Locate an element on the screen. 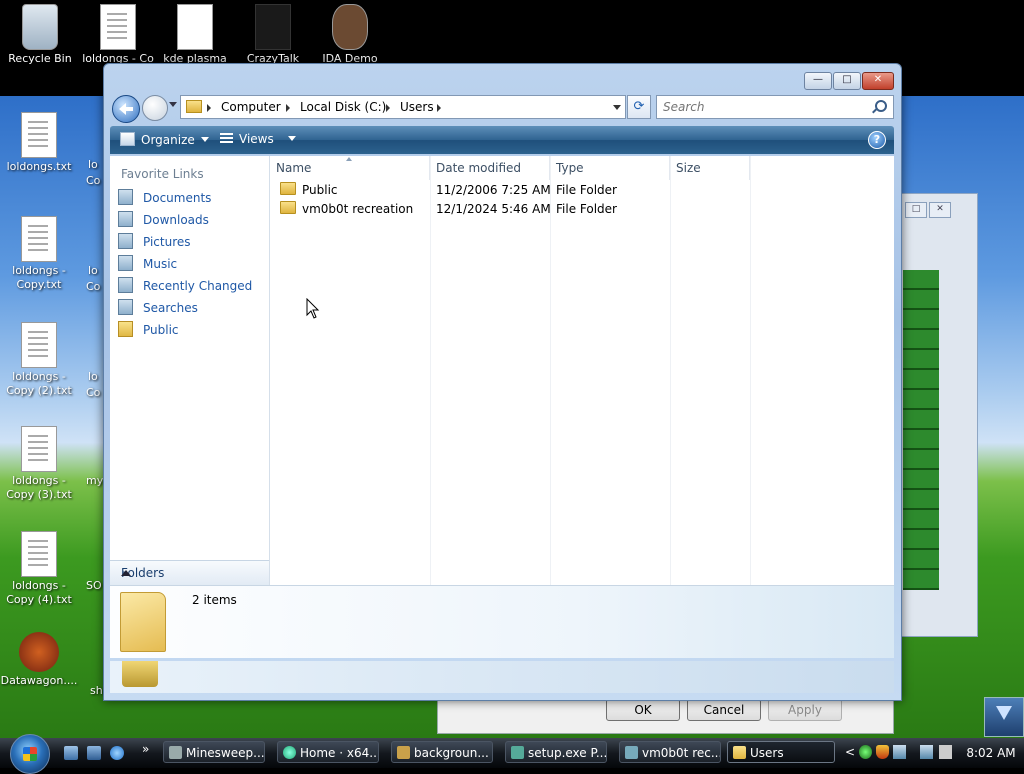 The height and width of the screenshot is (774, 1024). partial-desktop-label: my is located at coordinates (95, 480).